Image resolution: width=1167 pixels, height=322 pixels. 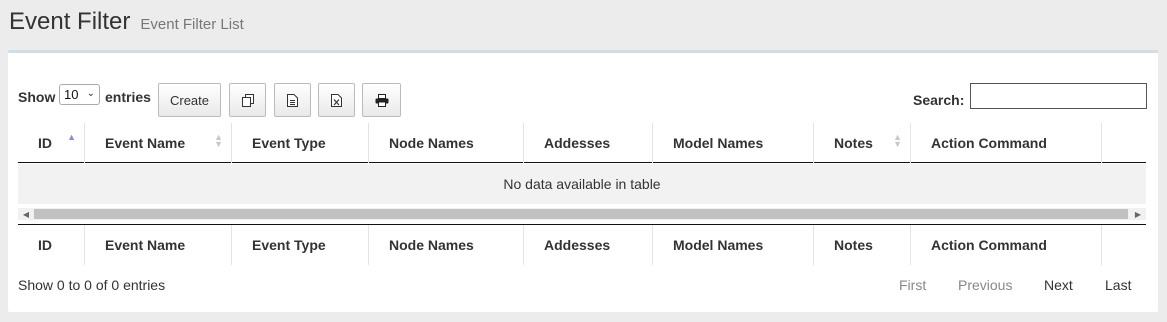 I want to click on column-header-event-name: Event Name ▲ ▼, so click(x=158, y=143).